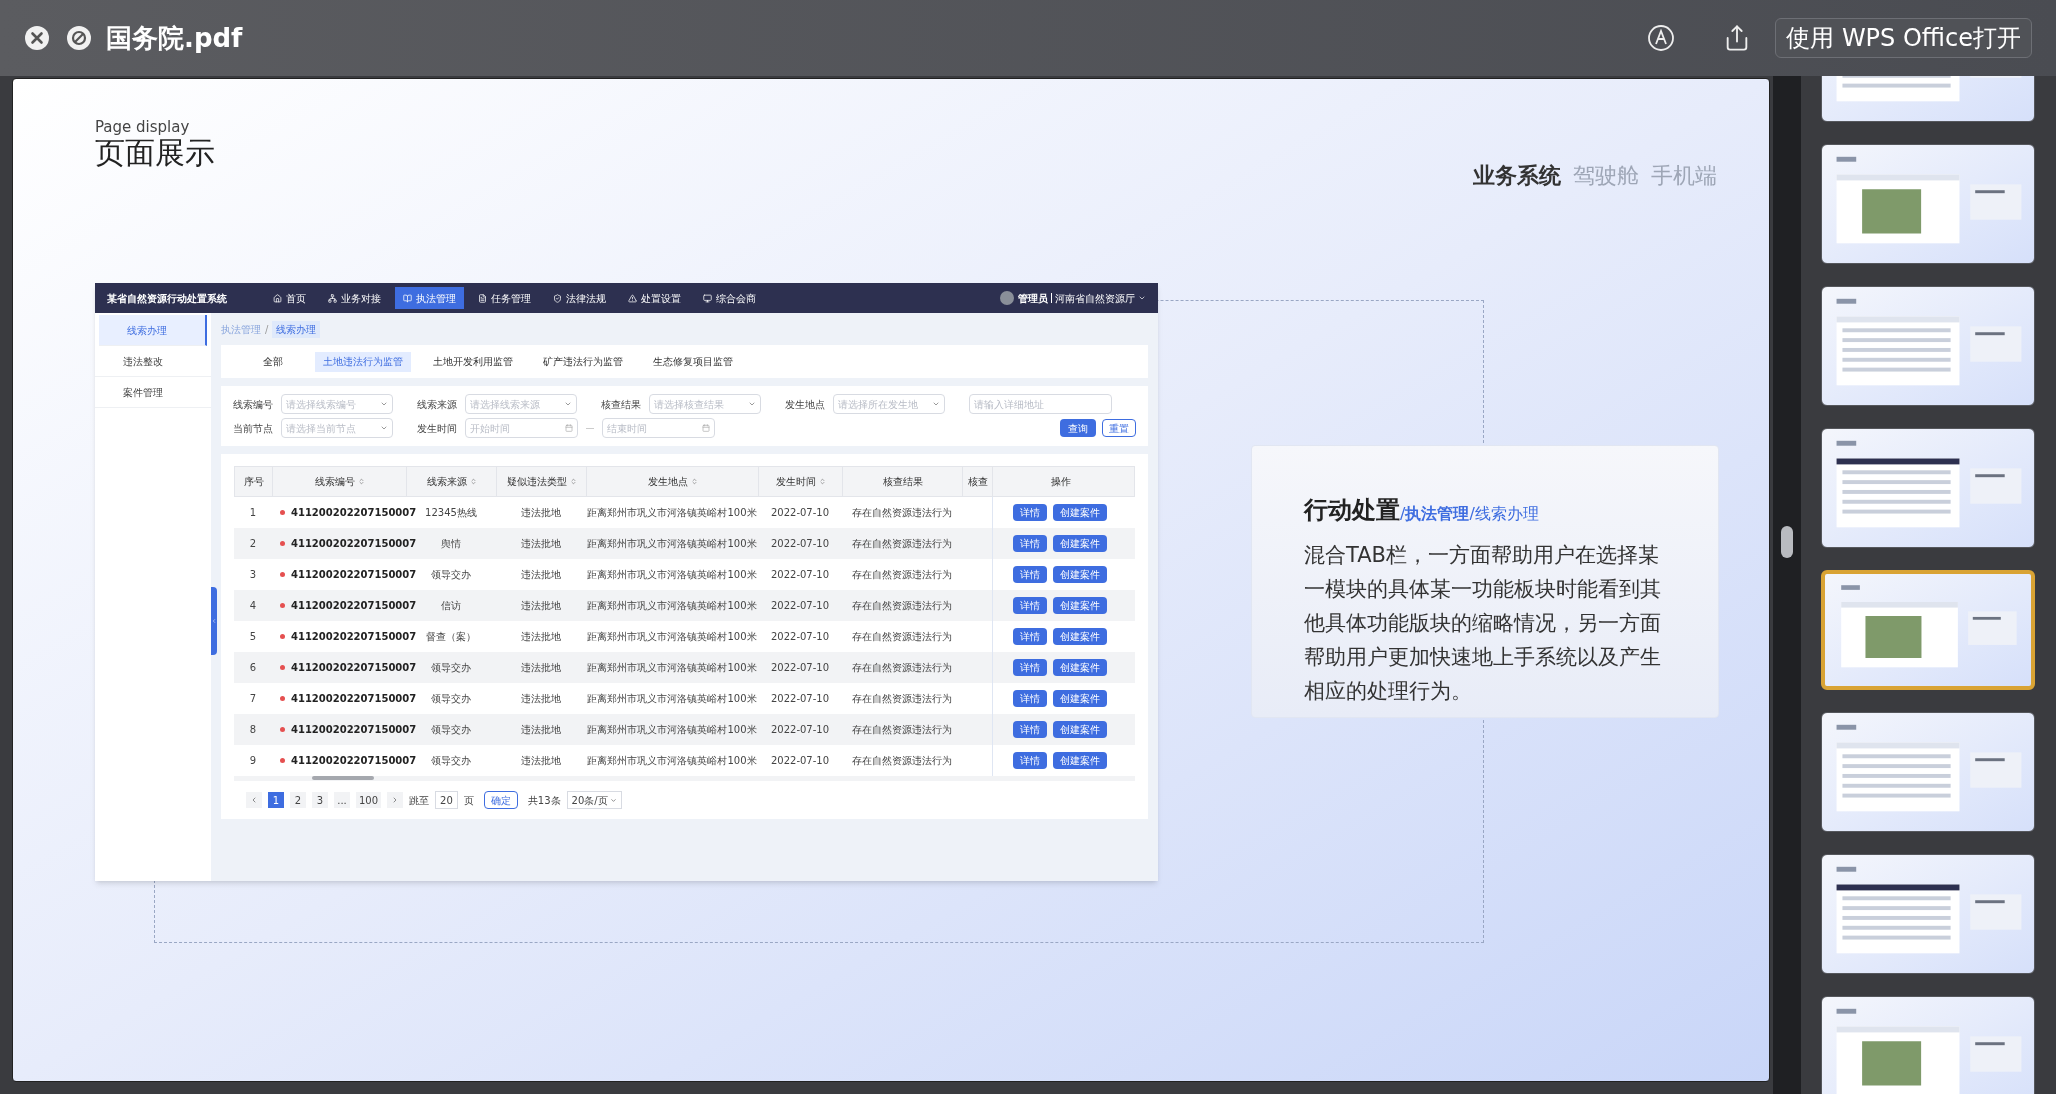  Describe the element at coordinates (729, 298) in the screenshot. I see `nav-tab: 综合会商` at that location.